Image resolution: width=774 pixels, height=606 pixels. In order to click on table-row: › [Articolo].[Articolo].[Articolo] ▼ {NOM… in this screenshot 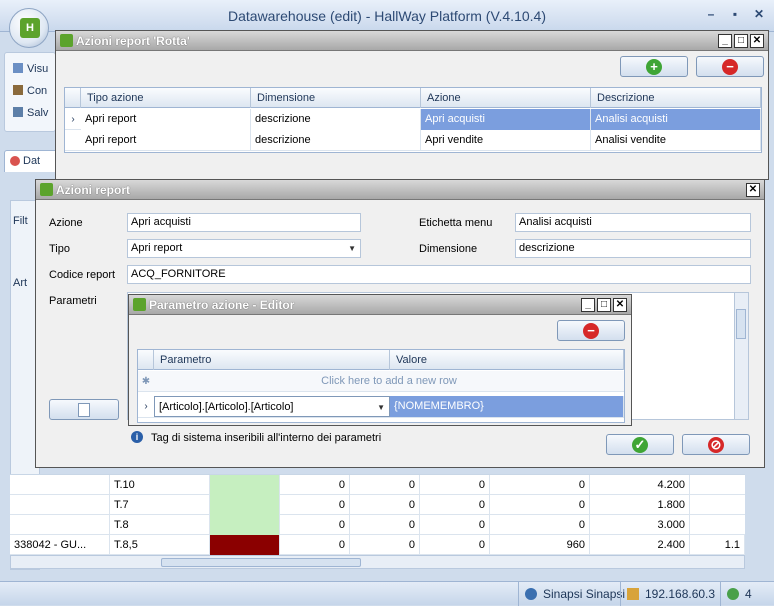, I will do `click(381, 407)`.